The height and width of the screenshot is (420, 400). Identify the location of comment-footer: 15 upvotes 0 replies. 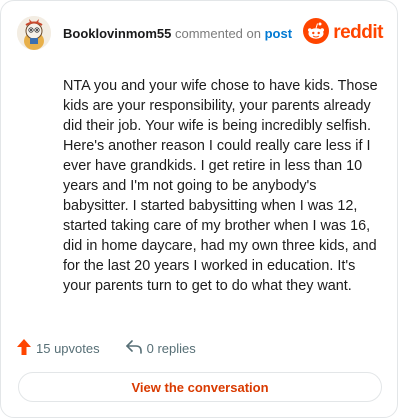
(106, 348).